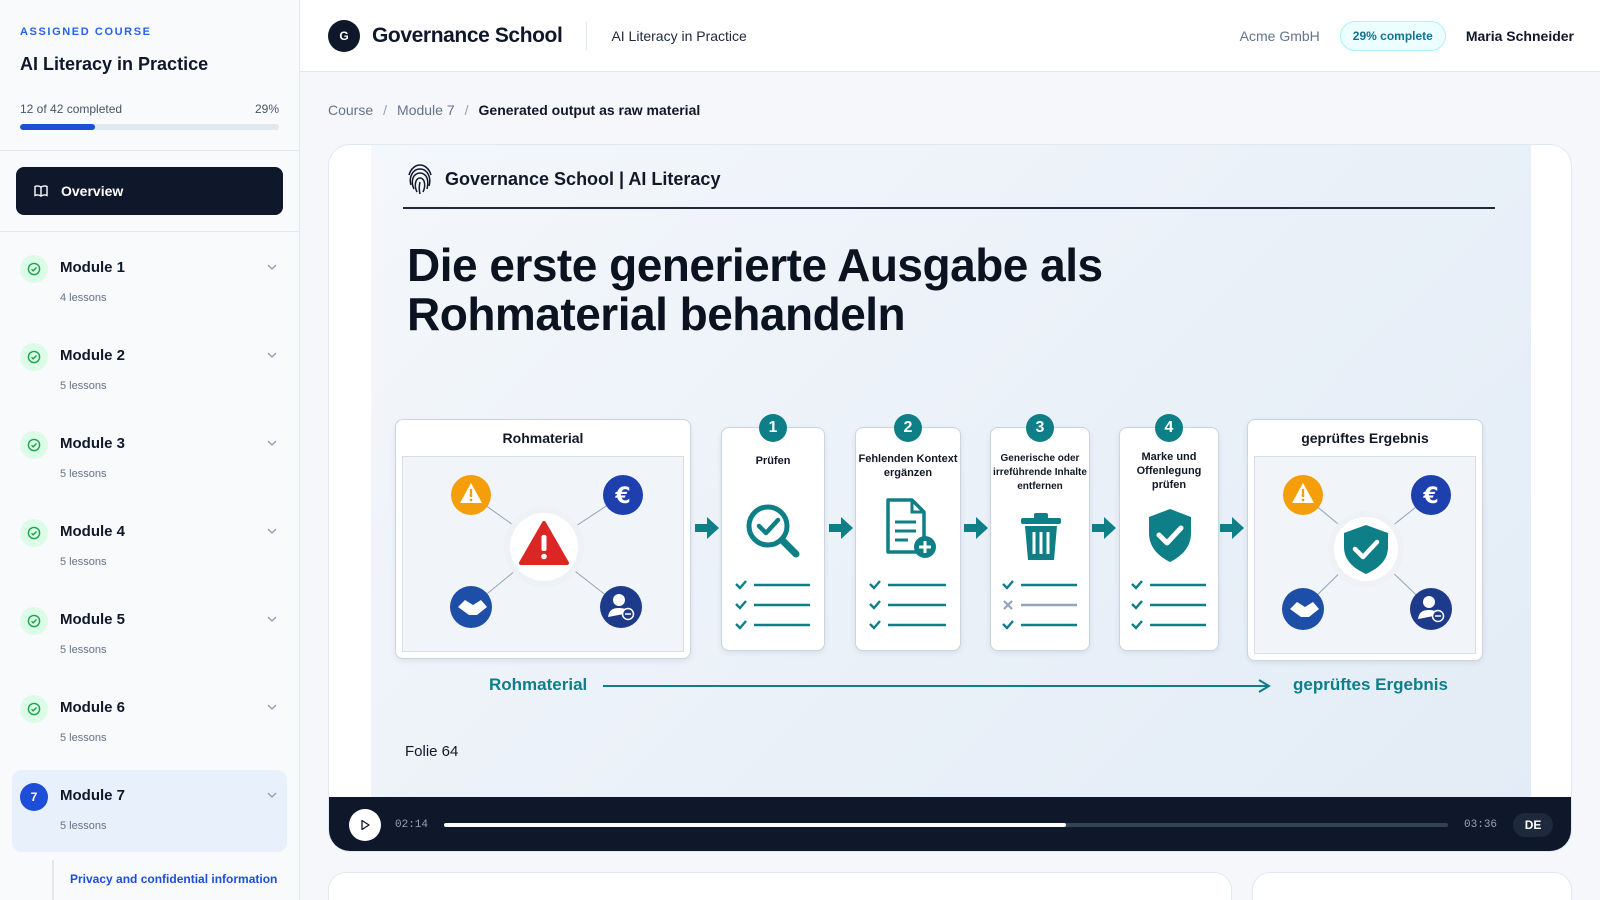  What do you see at coordinates (41, 191) in the screenshot?
I see `book-icon` at bounding box center [41, 191].